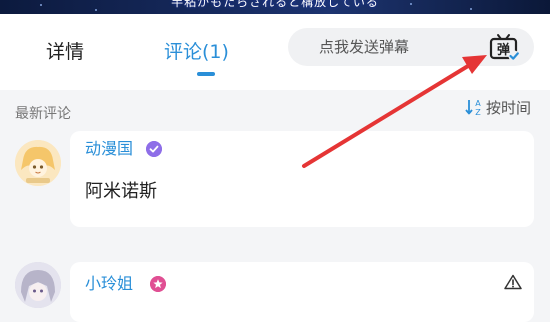 The image size is (550, 322). I want to click on comment-text: 阿米诺斯, so click(121, 191).